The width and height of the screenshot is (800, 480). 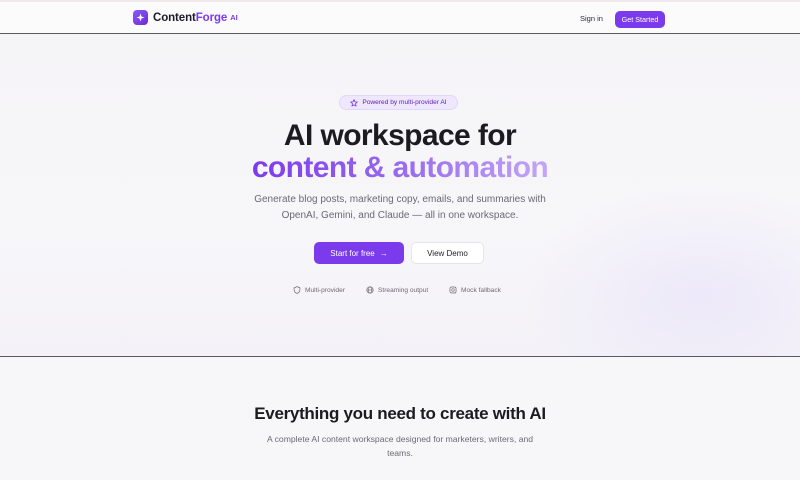 What do you see at coordinates (354, 102) in the screenshot?
I see `star-icon` at bounding box center [354, 102].